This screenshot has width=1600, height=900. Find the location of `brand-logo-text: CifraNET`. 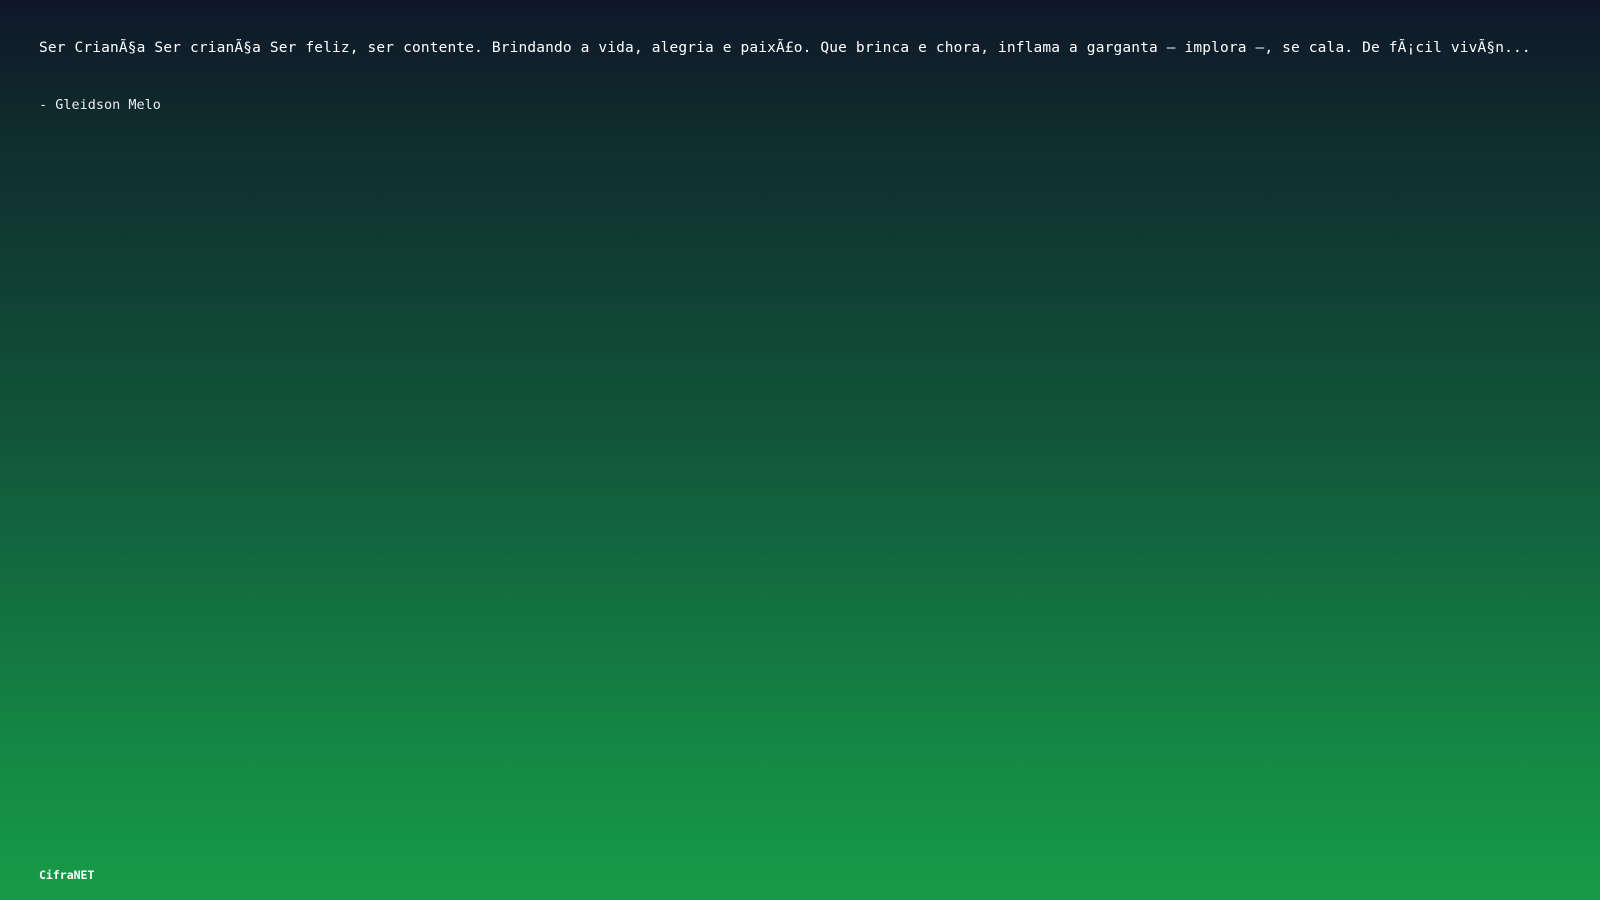

brand-logo-text: CifraNET is located at coordinates (67, 875).